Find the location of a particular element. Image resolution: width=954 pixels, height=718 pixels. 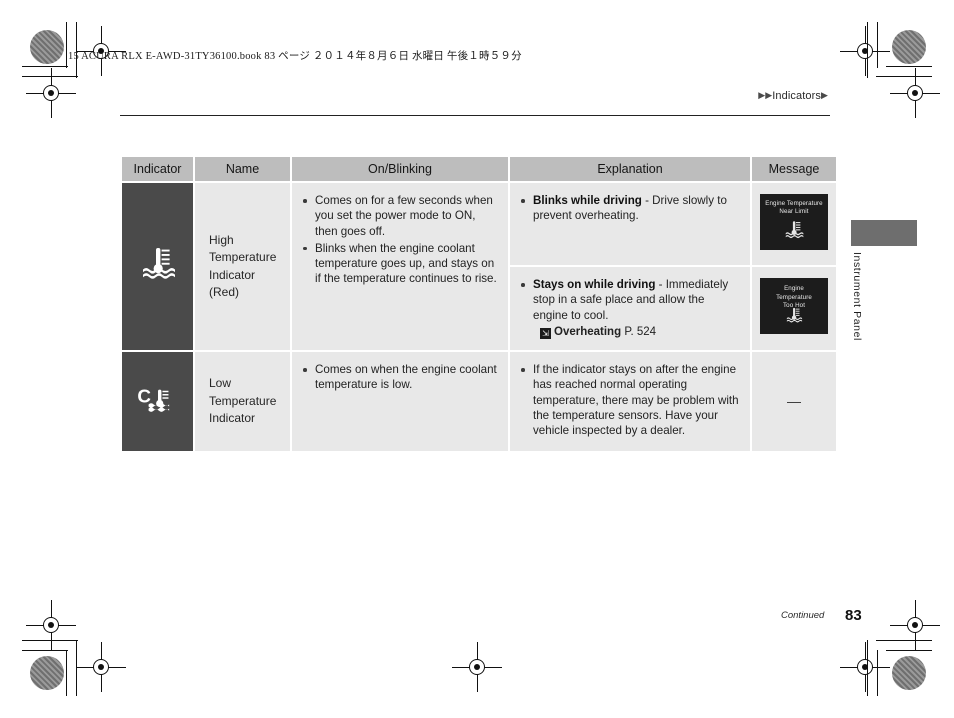

section-tab-label: Instrument Panel is located at coordinates (857, 296).